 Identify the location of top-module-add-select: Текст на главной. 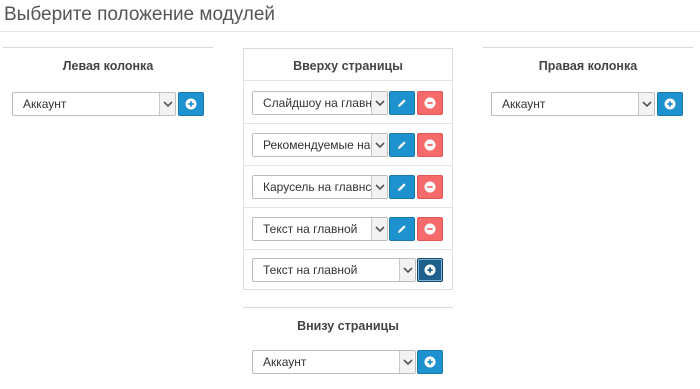
(334, 270).